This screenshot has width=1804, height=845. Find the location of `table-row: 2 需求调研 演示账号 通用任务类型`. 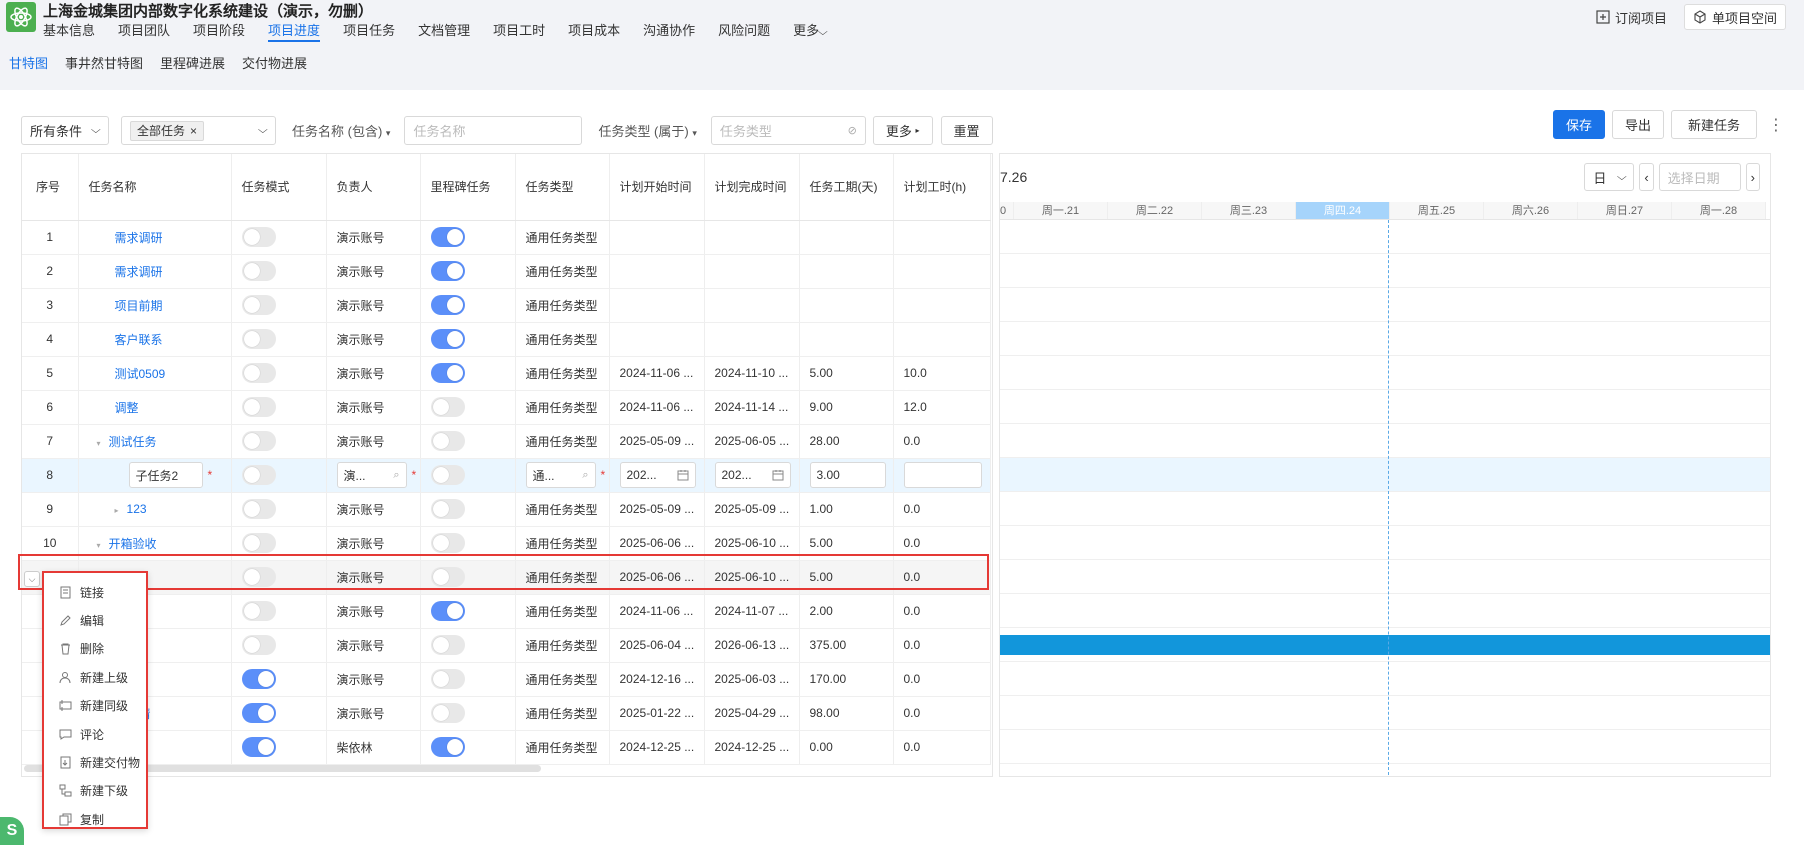

table-row: 2 需求调研 演示账号 通用任务类型 is located at coordinates (506, 271).